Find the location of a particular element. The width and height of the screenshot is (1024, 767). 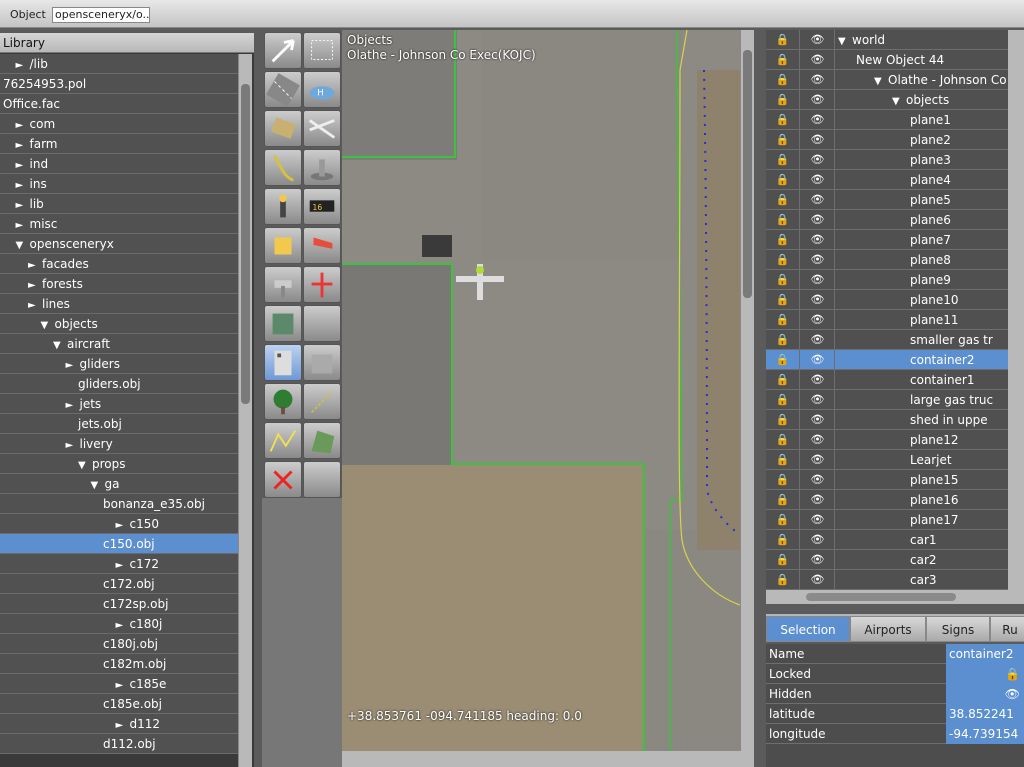

library-item: ► d112 is located at coordinates (119, 724).